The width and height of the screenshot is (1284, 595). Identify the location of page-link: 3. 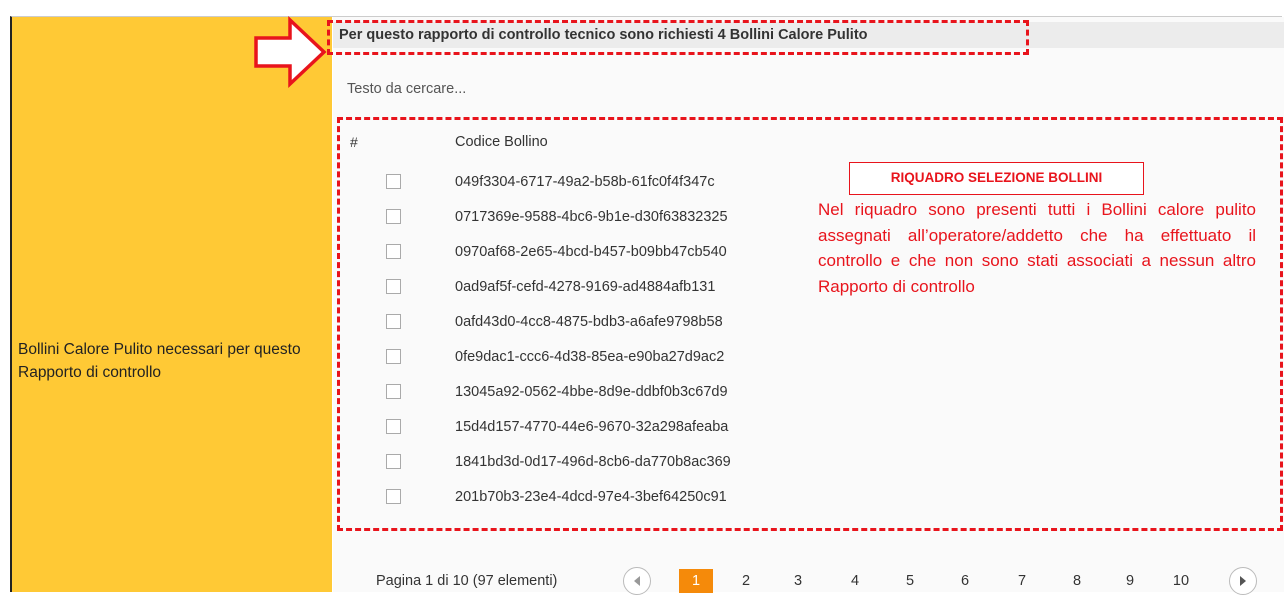
(798, 581).